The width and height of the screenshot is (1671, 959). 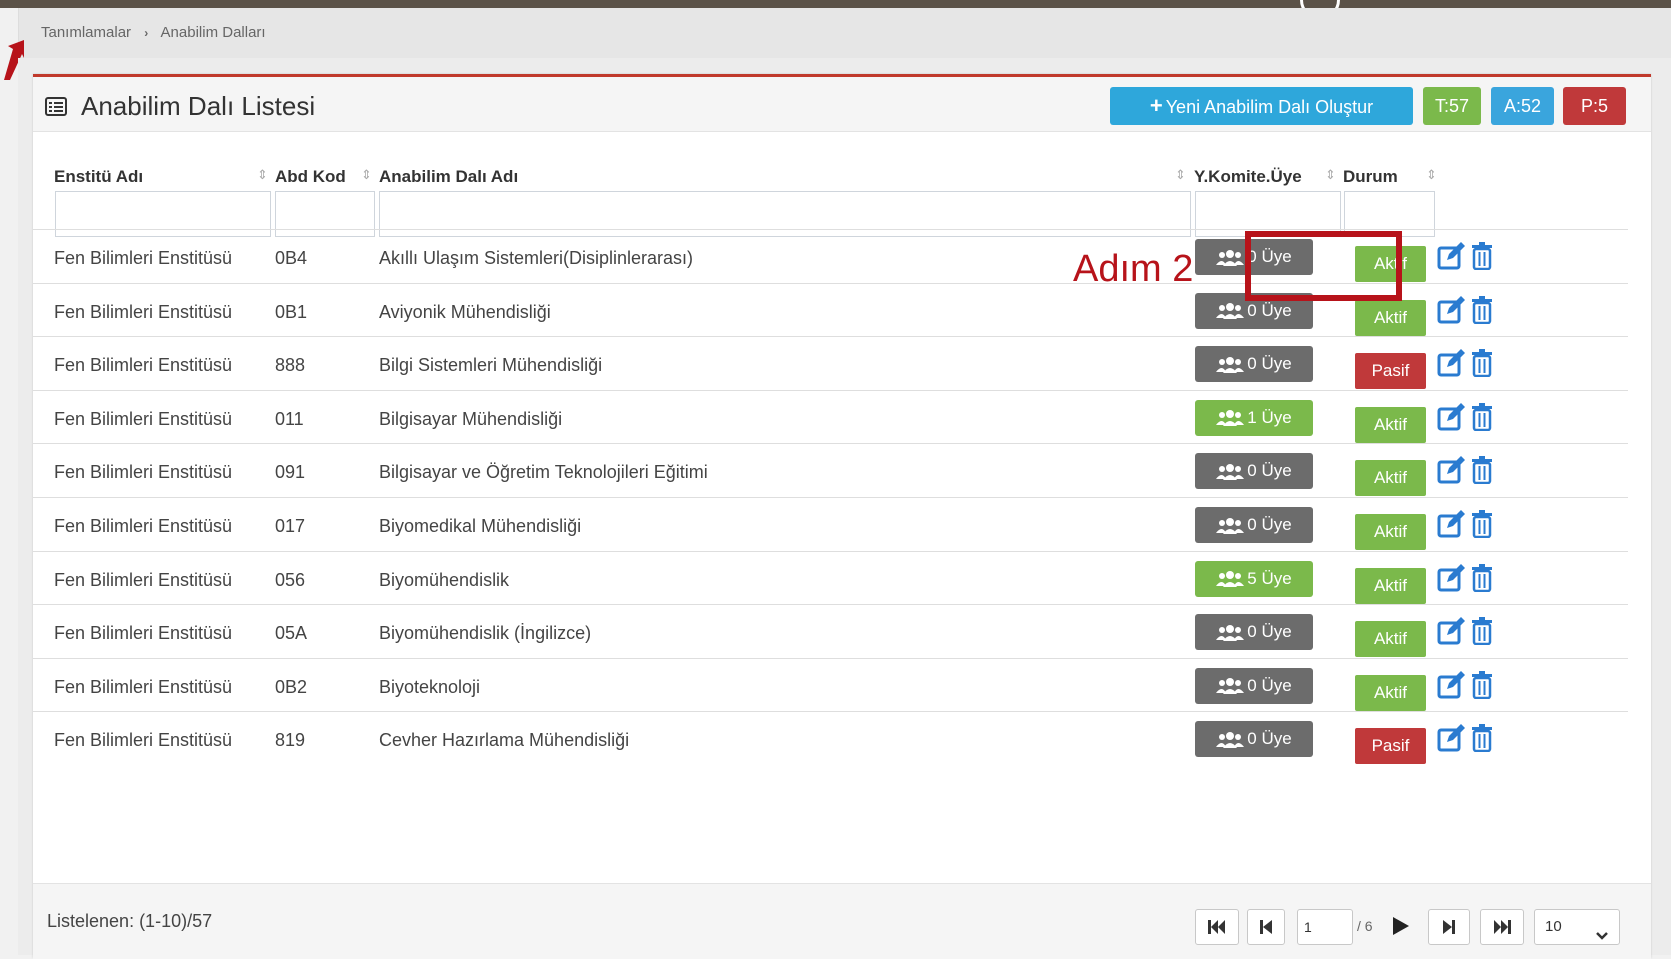 I want to click on cell-code: 05A, so click(x=291, y=633).